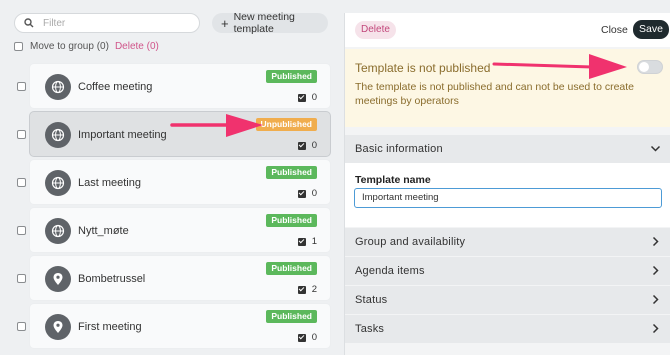  I want to click on task-count-value: 2, so click(314, 289).